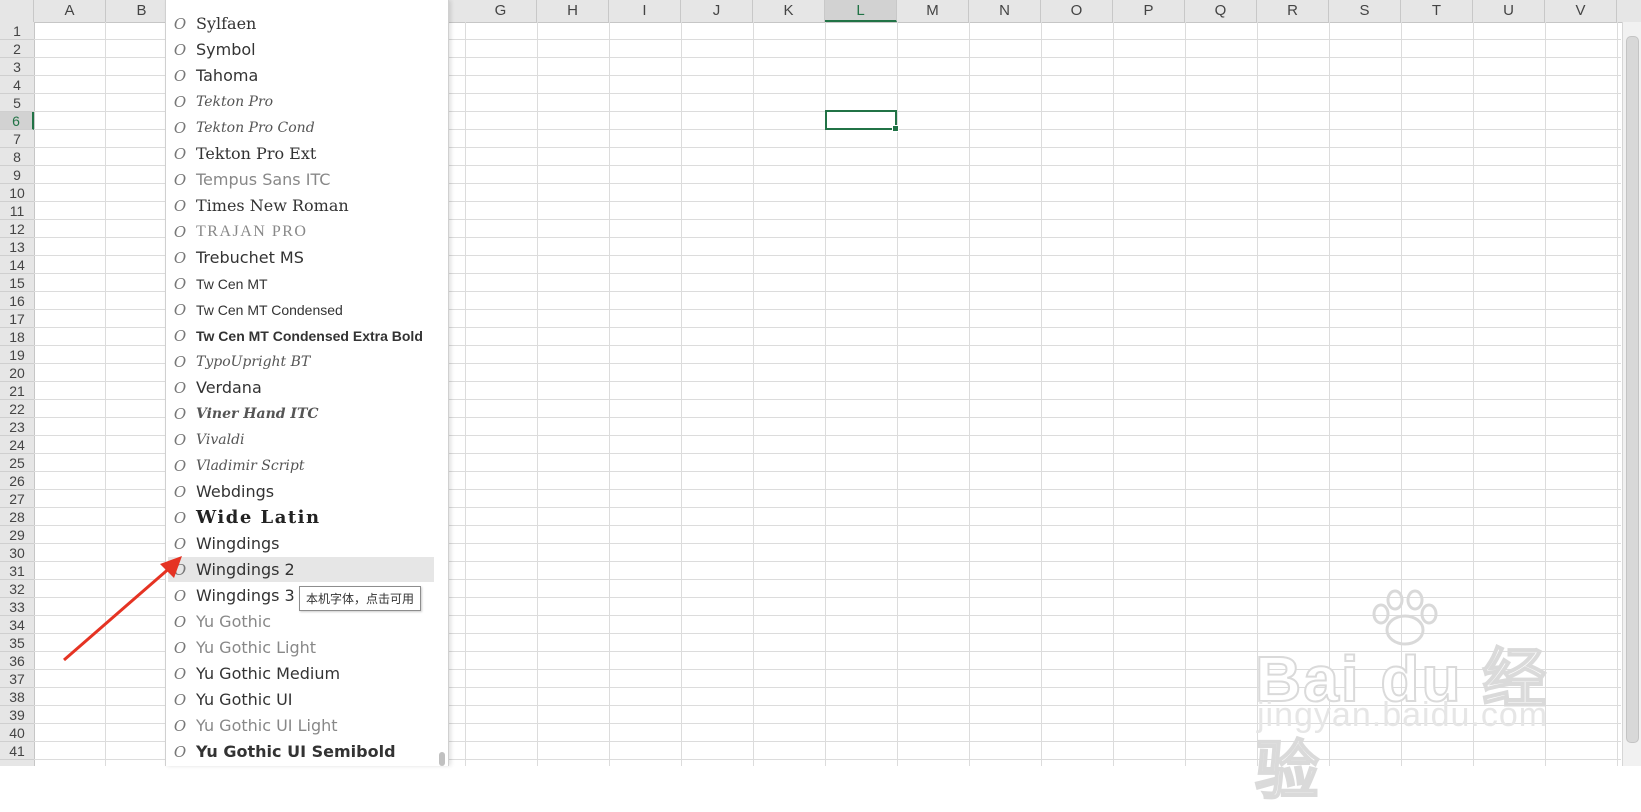  I want to click on font-item: O Verdana, so click(301, 387).